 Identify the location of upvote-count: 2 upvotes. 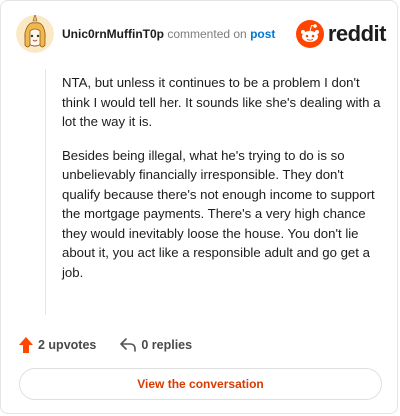
(67, 345).